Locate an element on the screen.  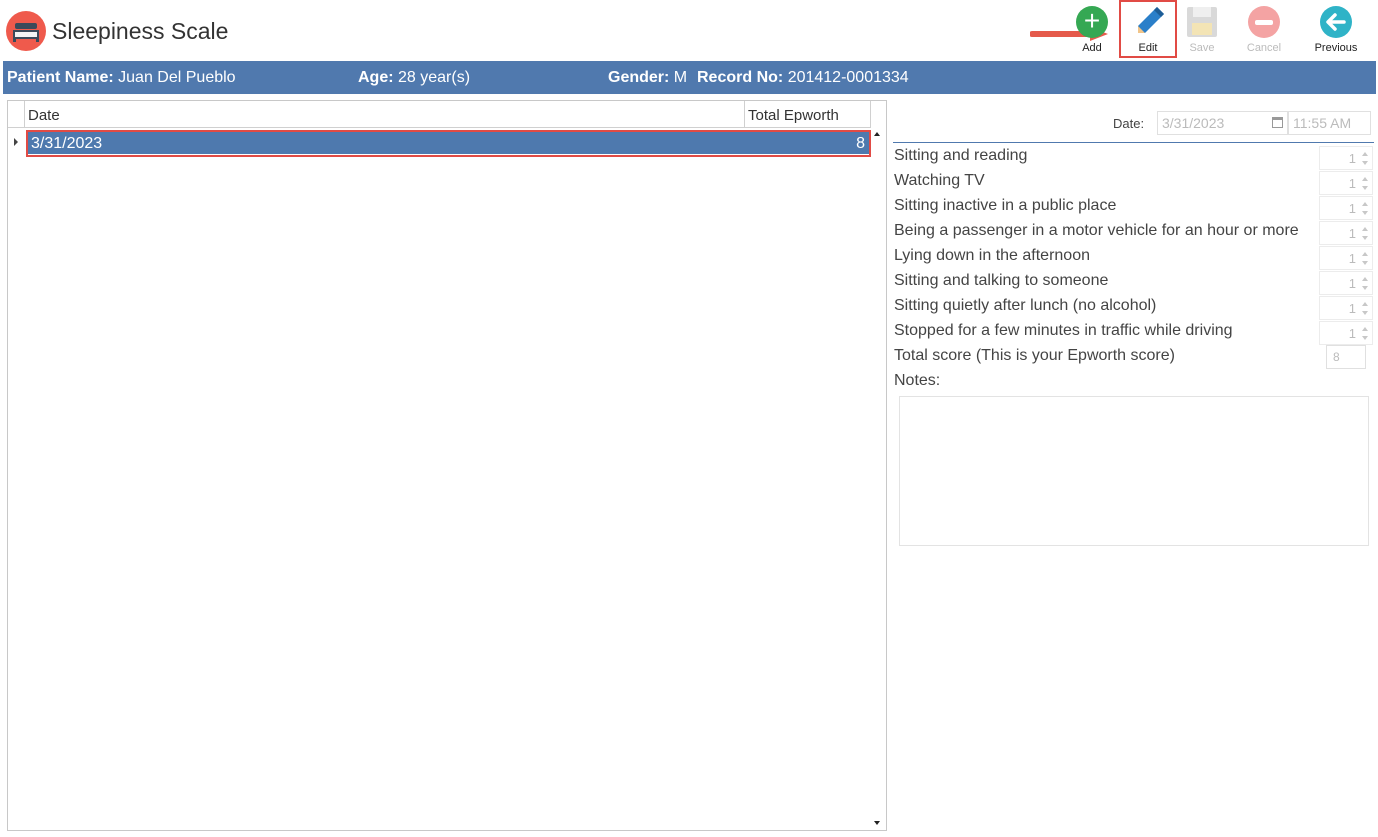
edit-button: Edit is located at coordinates (1148, 29).